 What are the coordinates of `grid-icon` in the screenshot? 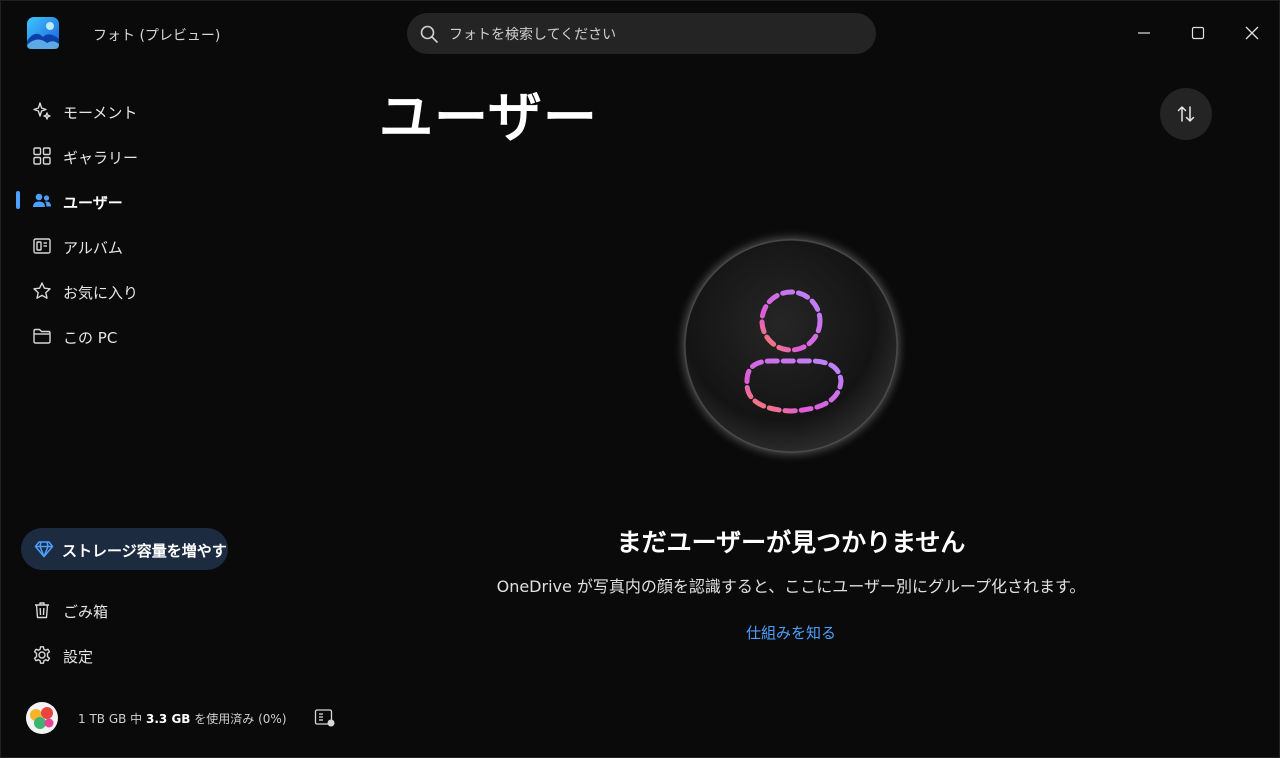 It's located at (42, 156).